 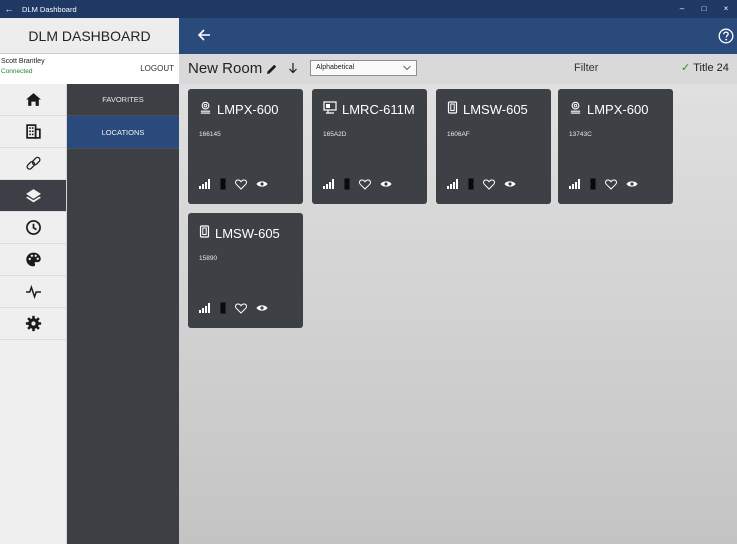 I want to click on device-serial: 165A2D, so click(x=335, y=134).